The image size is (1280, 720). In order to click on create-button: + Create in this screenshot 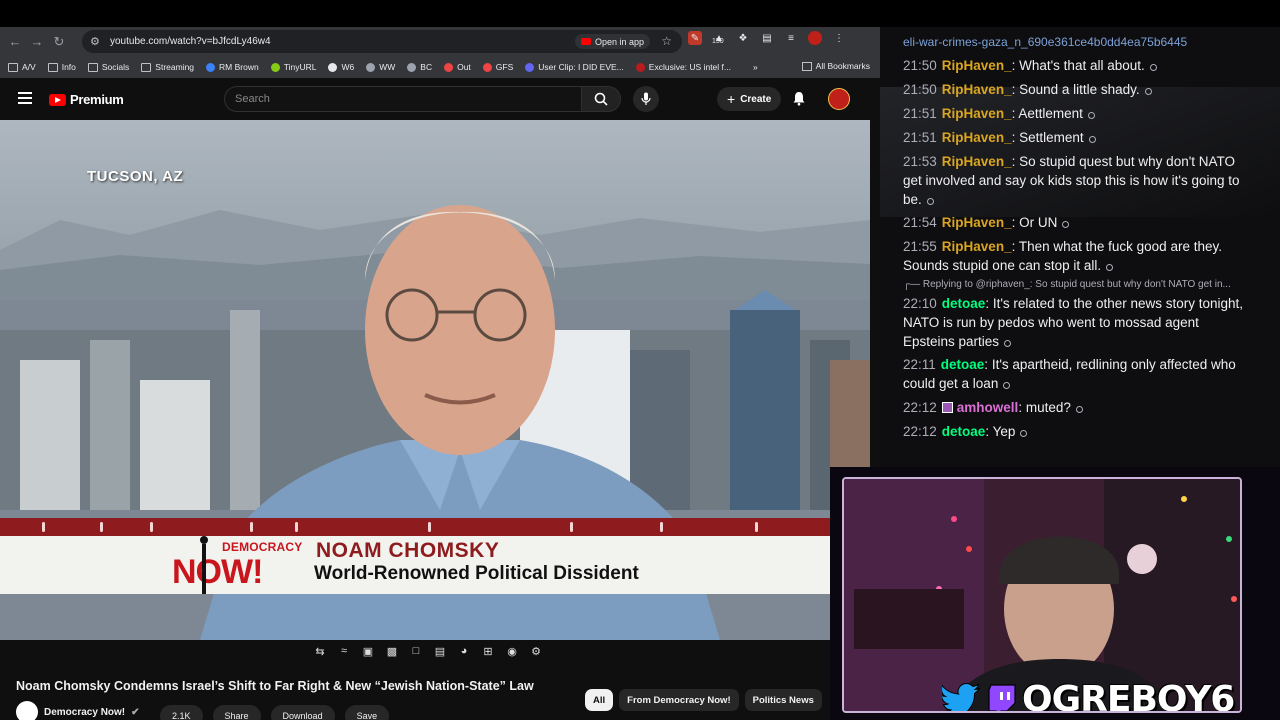, I will do `click(749, 99)`.